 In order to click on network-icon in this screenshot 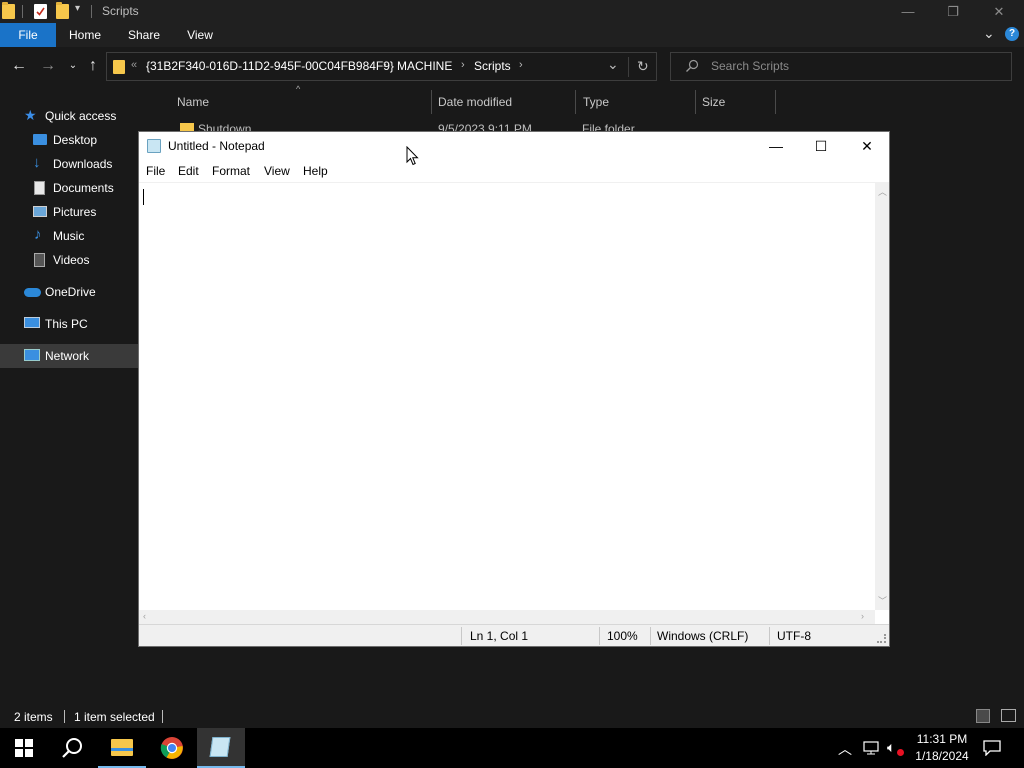, I will do `click(32, 355)`.